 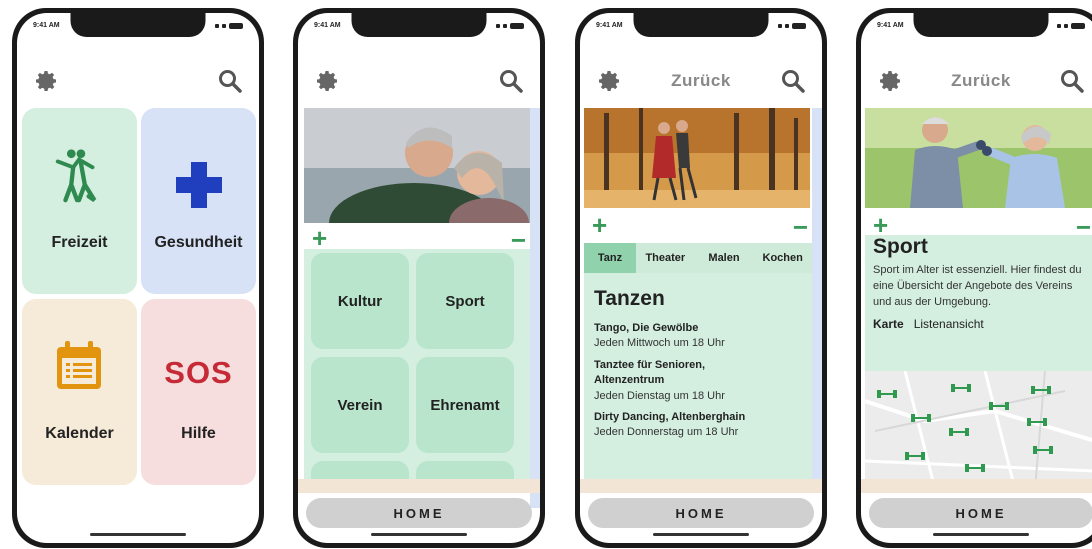 What do you see at coordinates (198, 242) in the screenshot?
I see `tile-label: Gesundheit` at bounding box center [198, 242].